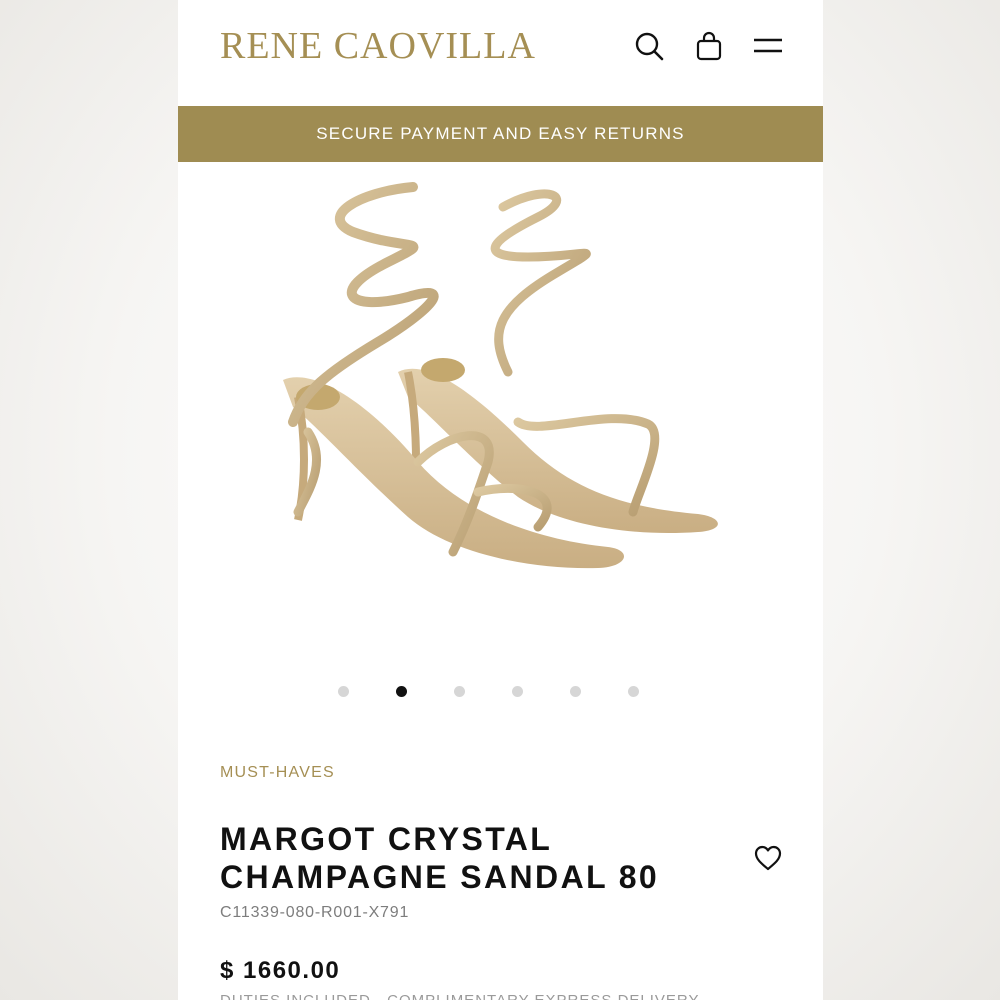 This screenshot has height=1000, width=1000. Describe the element at coordinates (470, 858) in the screenshot. I see `product-title: MARGOT CRYSTAL CHAMPAGNE SANDAL 80` at that location.